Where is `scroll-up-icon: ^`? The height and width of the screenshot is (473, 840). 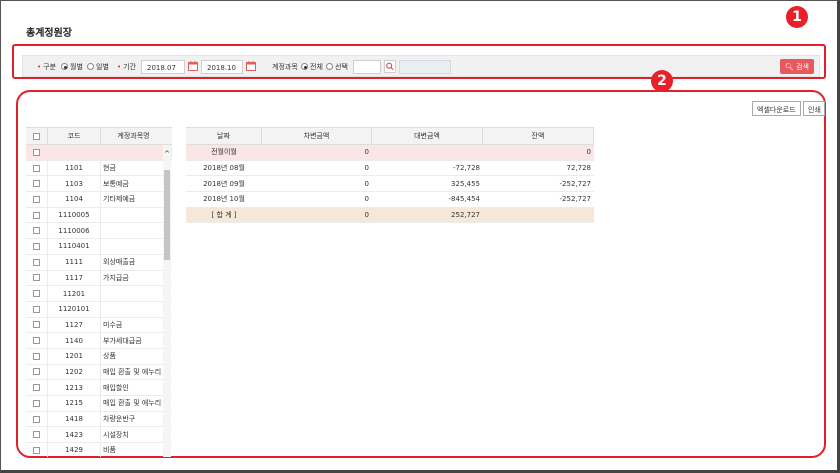 scroll-up-icon: ^ is located at coordinates (167, 154).